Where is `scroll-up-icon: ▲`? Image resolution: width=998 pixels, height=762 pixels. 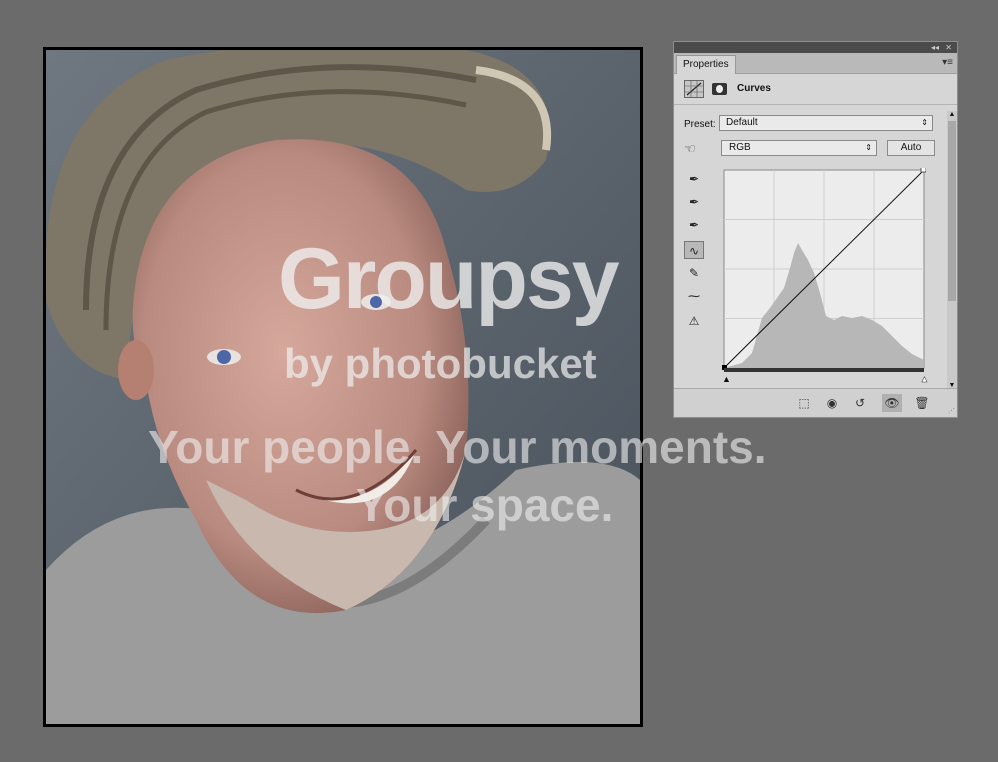
scroll-up-icon: ▲ is located at coordinates (952, 114).